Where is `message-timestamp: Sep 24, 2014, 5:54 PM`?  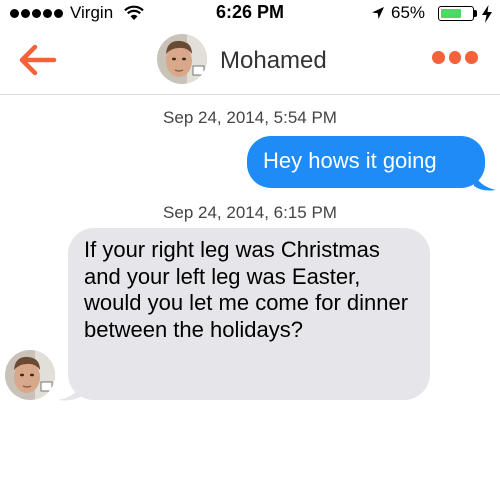 message-timestamp: Sep 24, 2014, 5:54 PM is located at coordinates (250, 117).